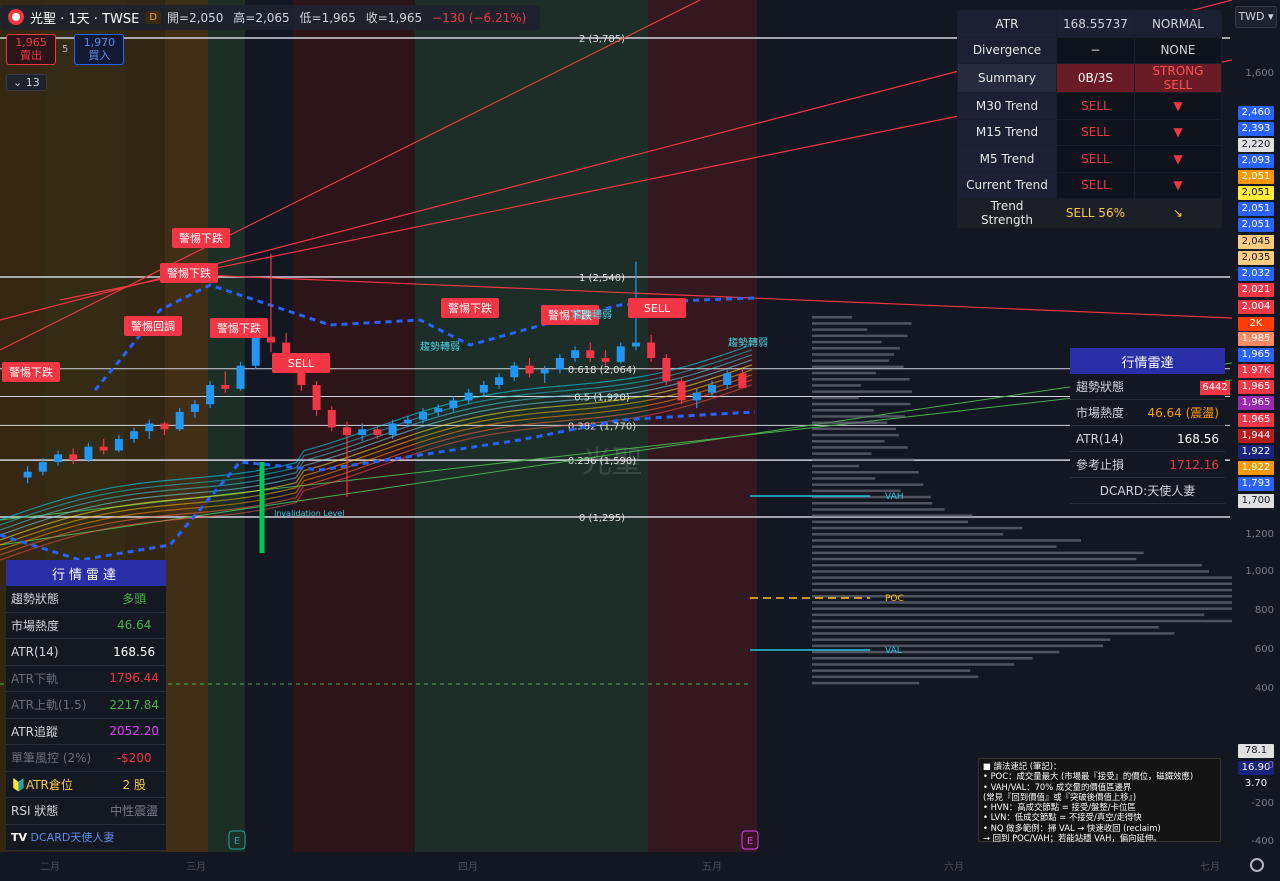 This screenshot has width=1280, height=881. I want to click on radar-footer-text: DCARD天使人妻, so click(72, 838).